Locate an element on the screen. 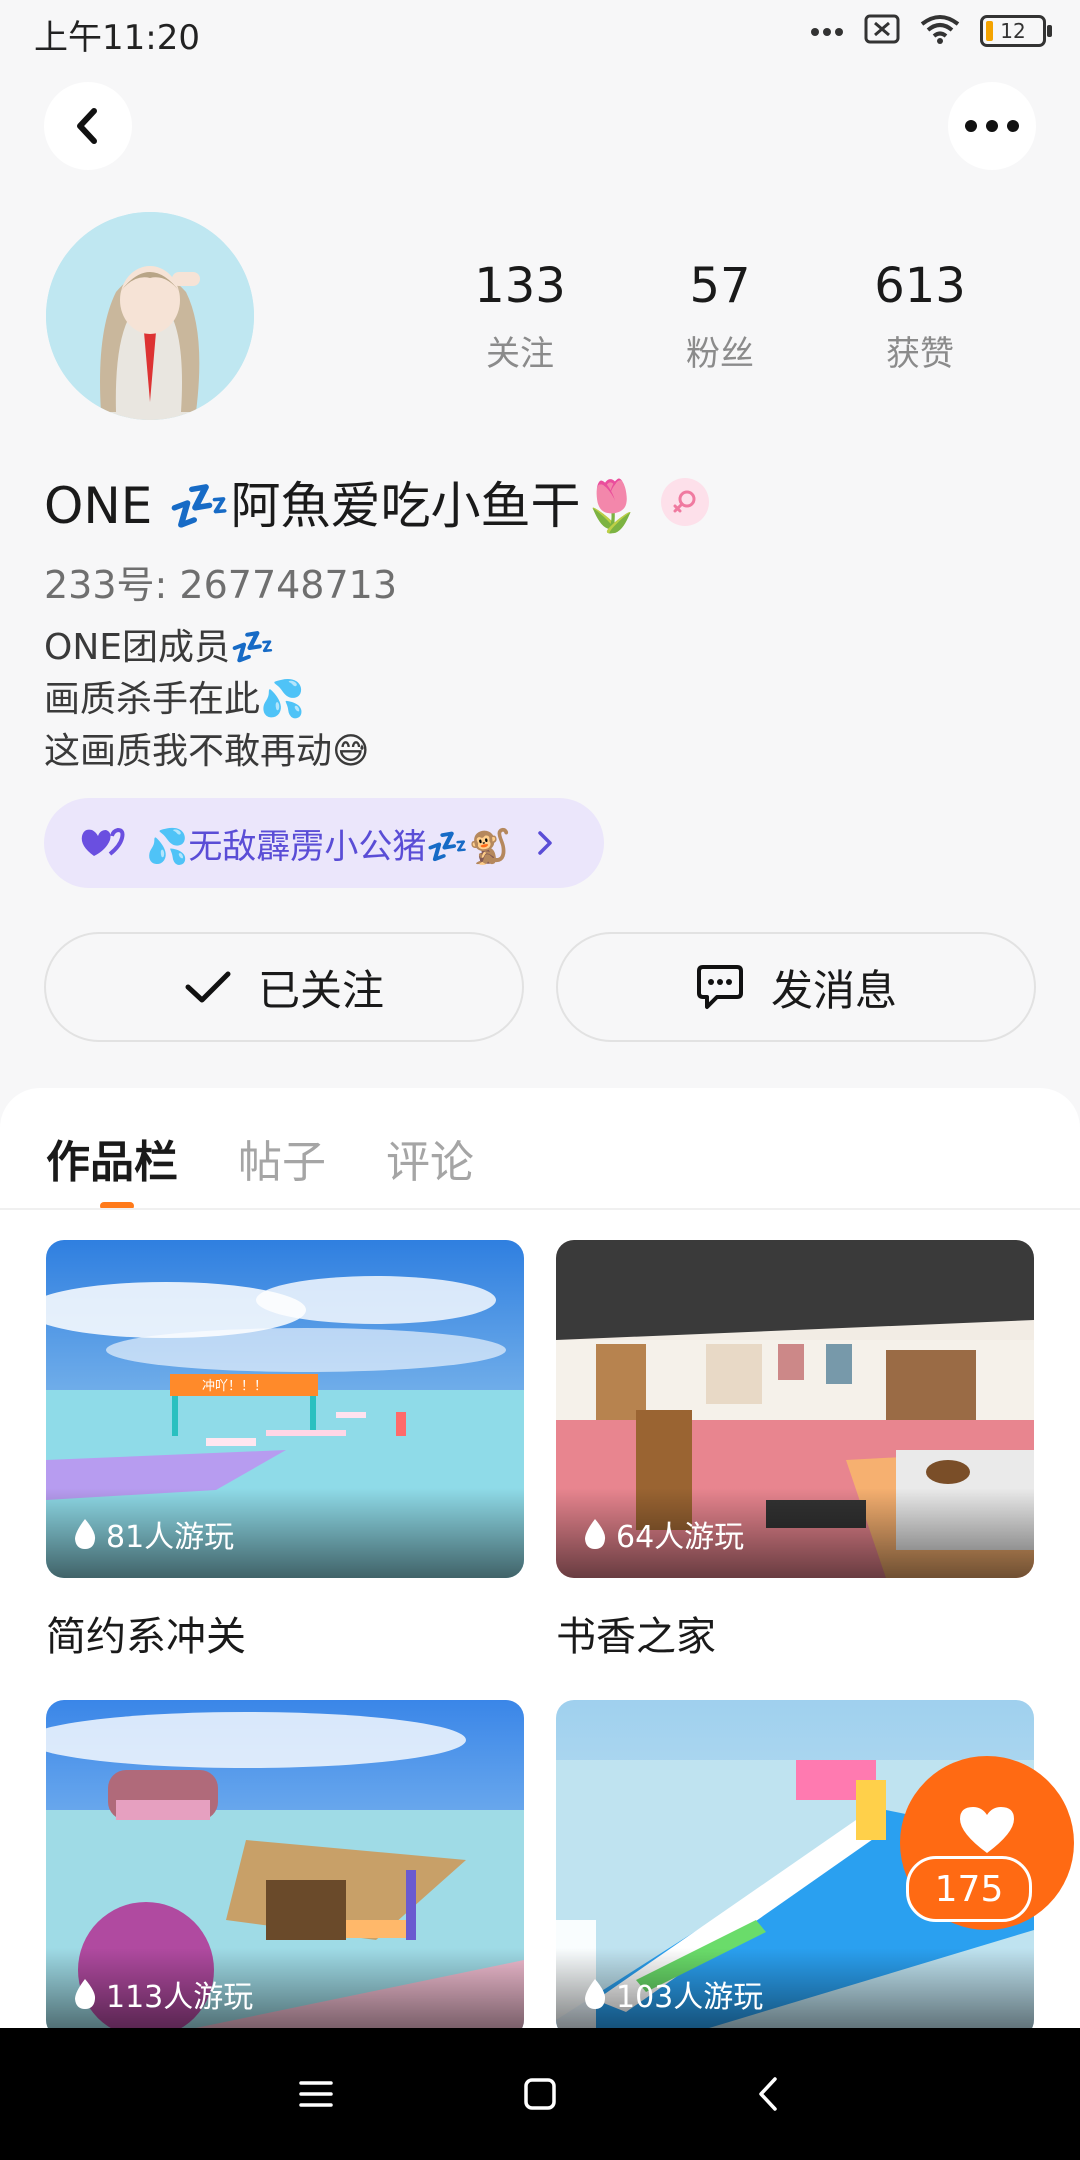  play-count: 113人游玩 is located at coordinates (162, 1994).